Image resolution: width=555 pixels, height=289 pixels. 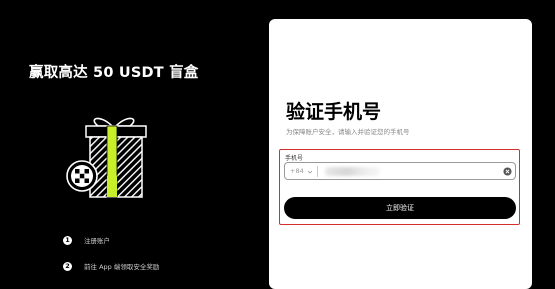 What do you see at coordinates (334, 112) in the screenshot?
I see `page-title: 验证手机号` at bounding box center [334, 112].